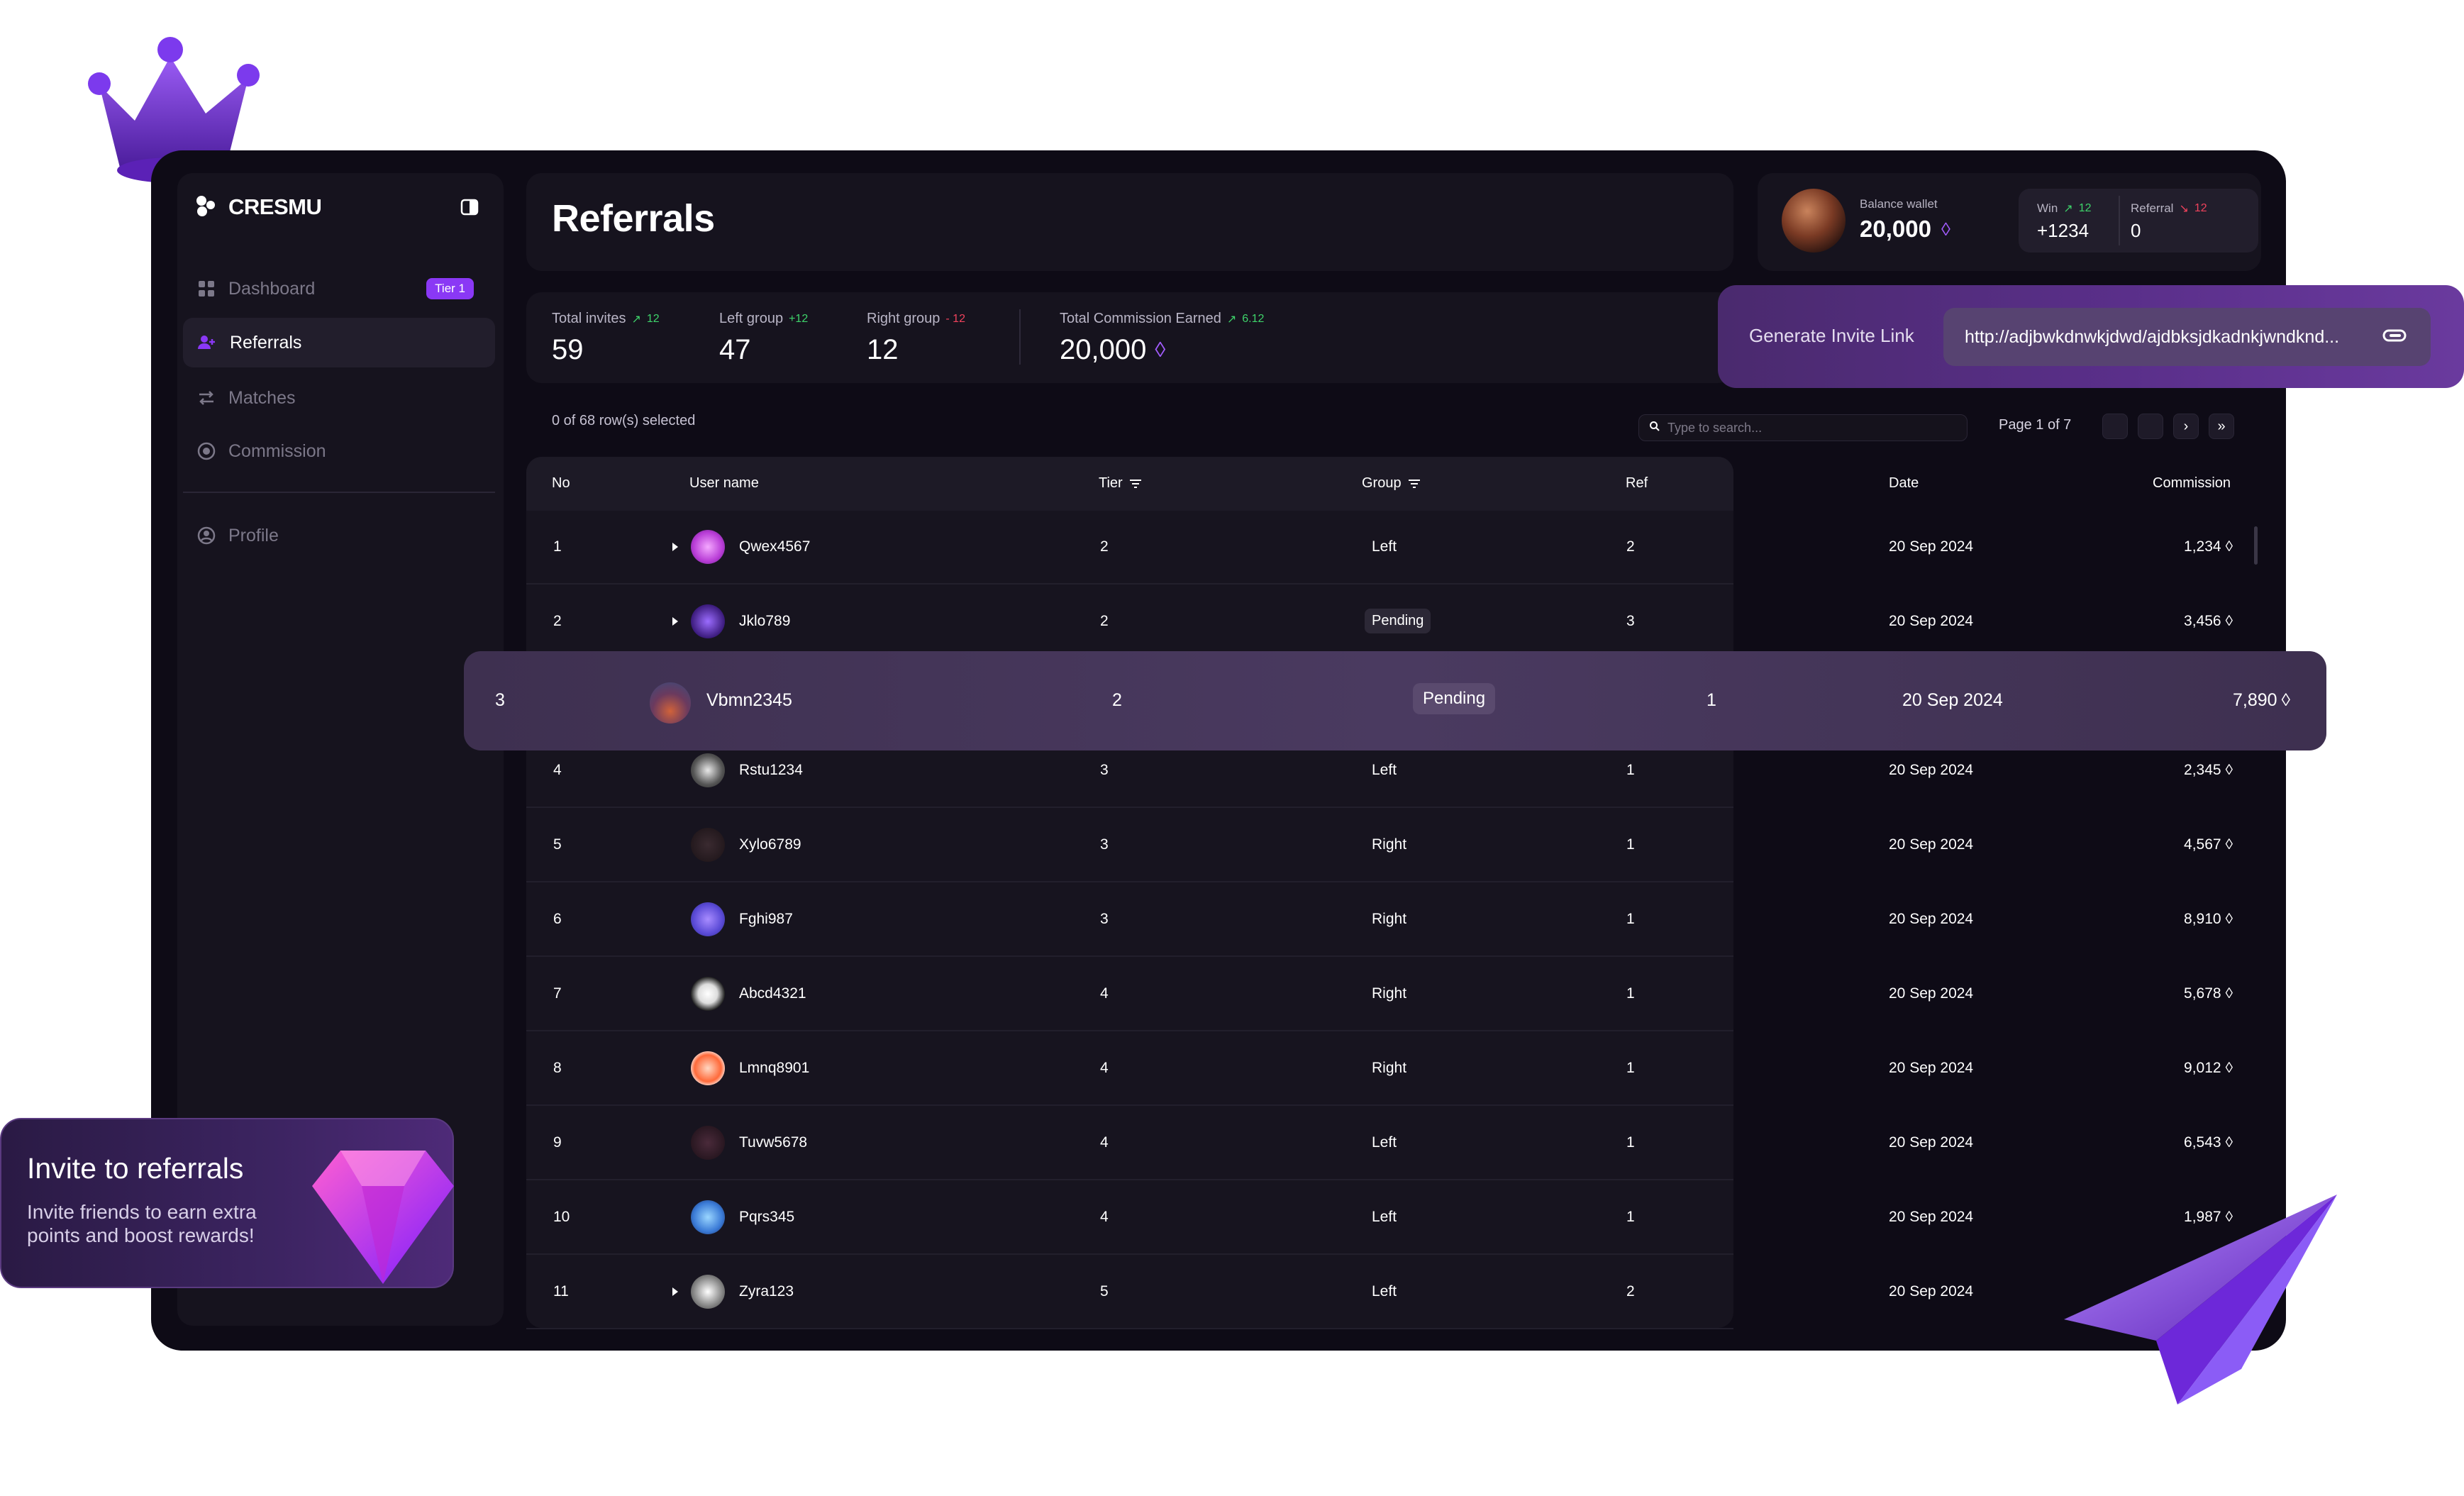 The height and width of the screenshot is (1496, 2464). I want to click on stat-value: 47, so click(735, 349).